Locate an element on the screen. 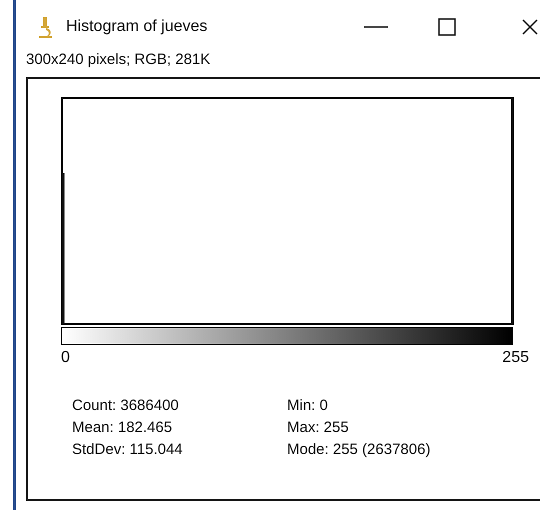  image-info: 300x240 pixels; RGB; 281K is located at coordinates (119, 60).